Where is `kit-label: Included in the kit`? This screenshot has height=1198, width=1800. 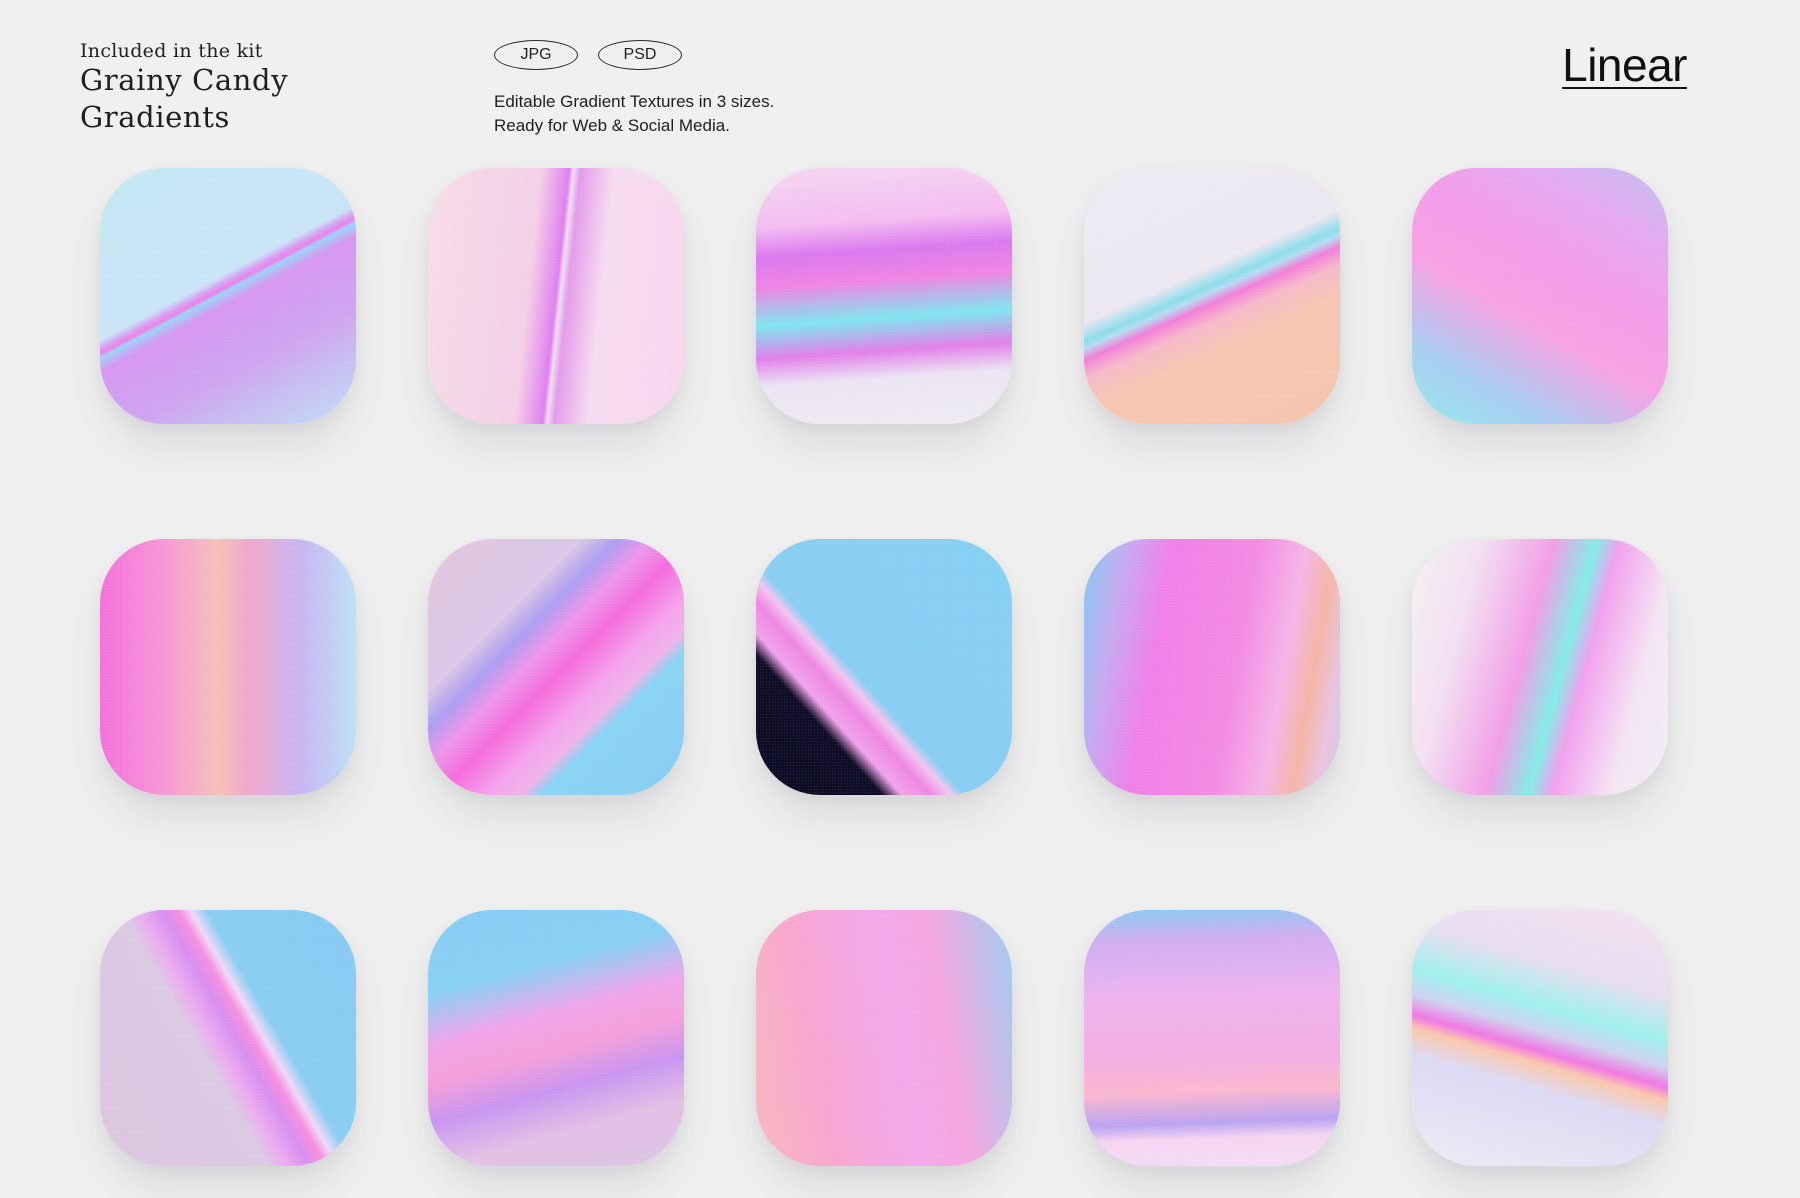
kit-label: Included in the kit is located at coordinates (171, 51).